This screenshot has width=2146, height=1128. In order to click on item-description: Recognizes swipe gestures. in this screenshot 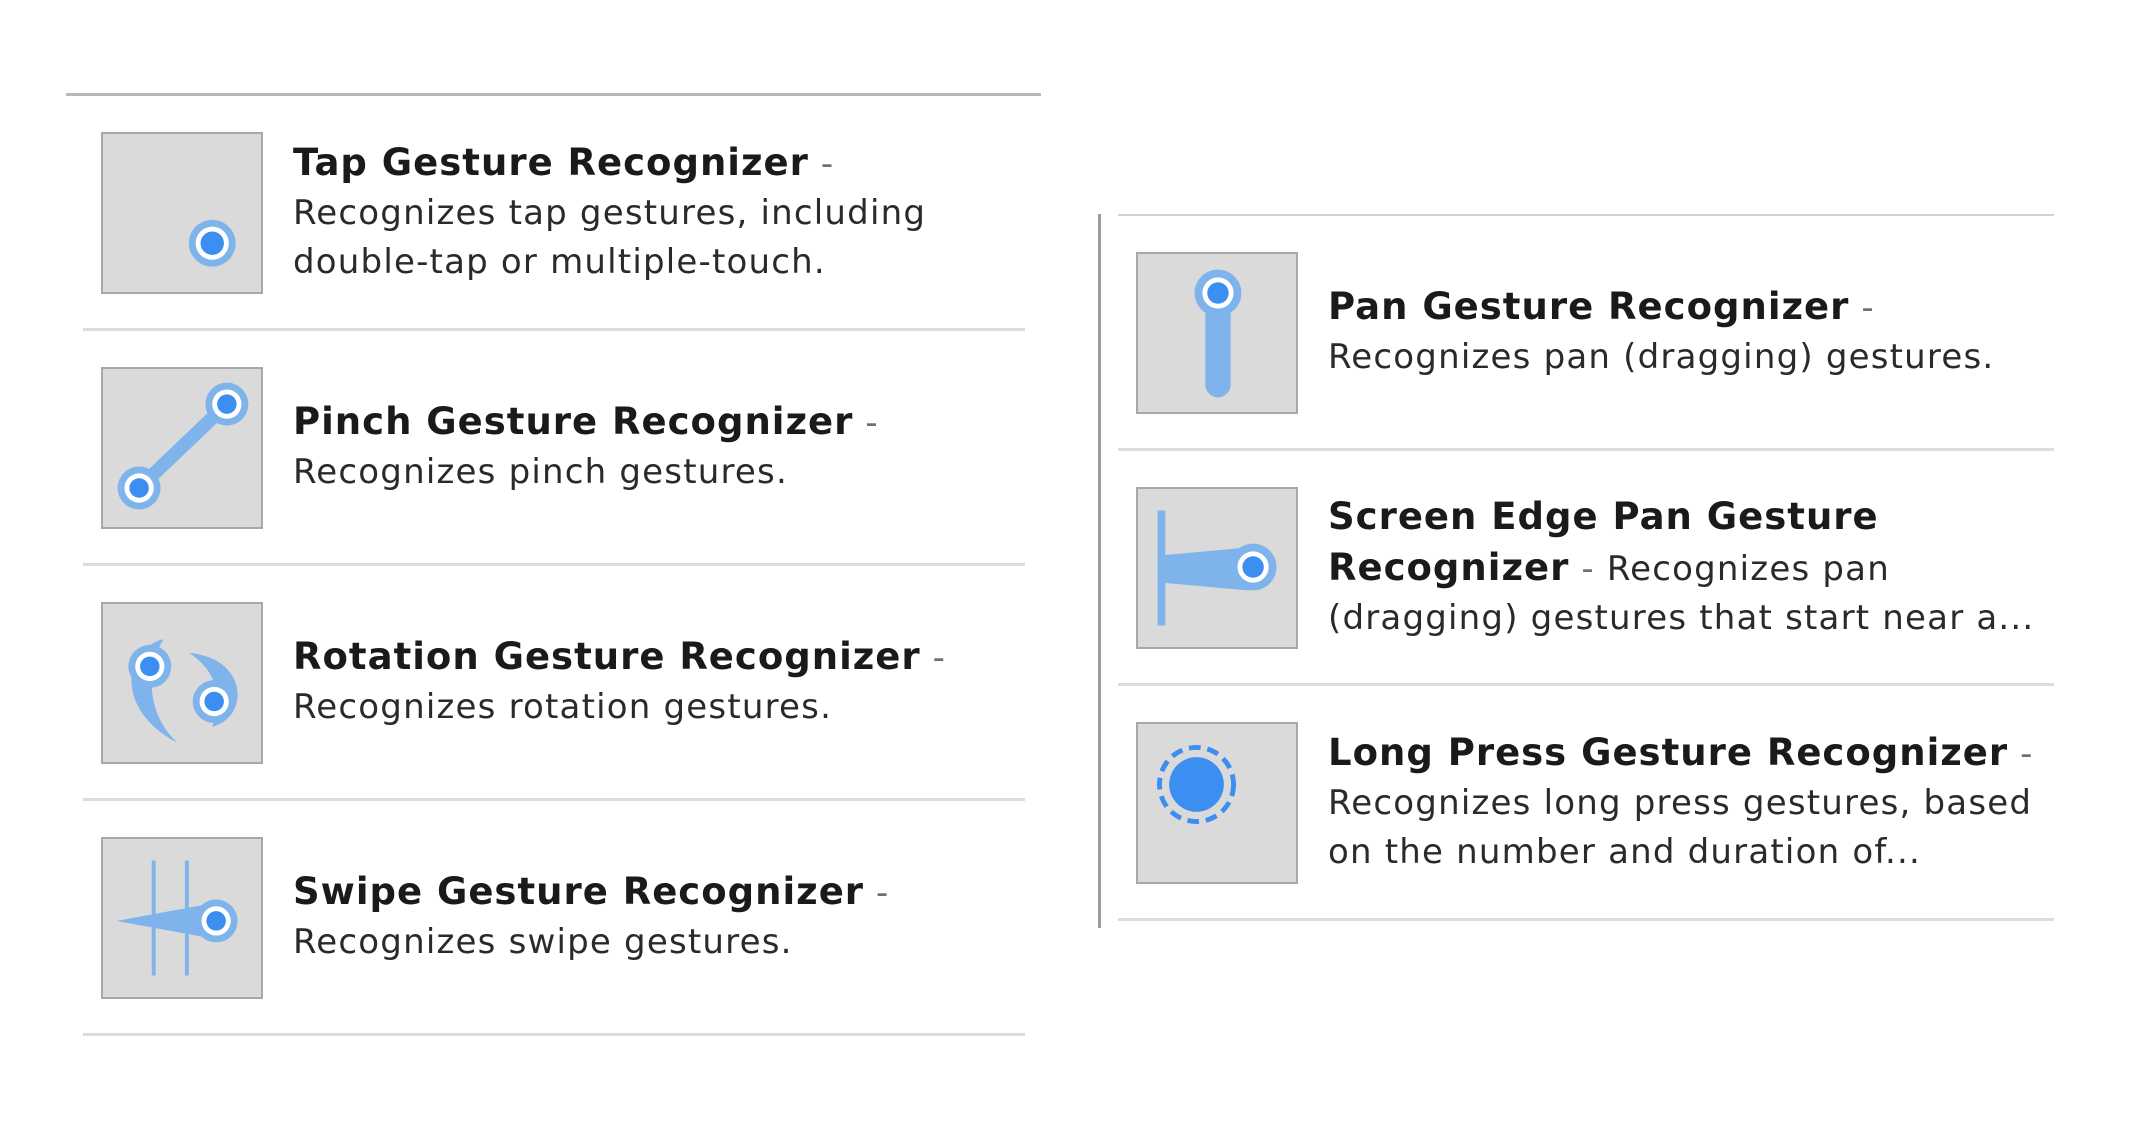, I will do `click(543, 942)`.